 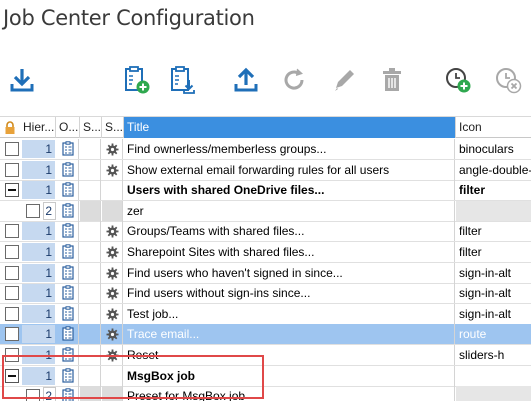 What do you see at coordinates (392, 80) in the screenshot?
I see `trash-icon` at bounding box center [392, 80].